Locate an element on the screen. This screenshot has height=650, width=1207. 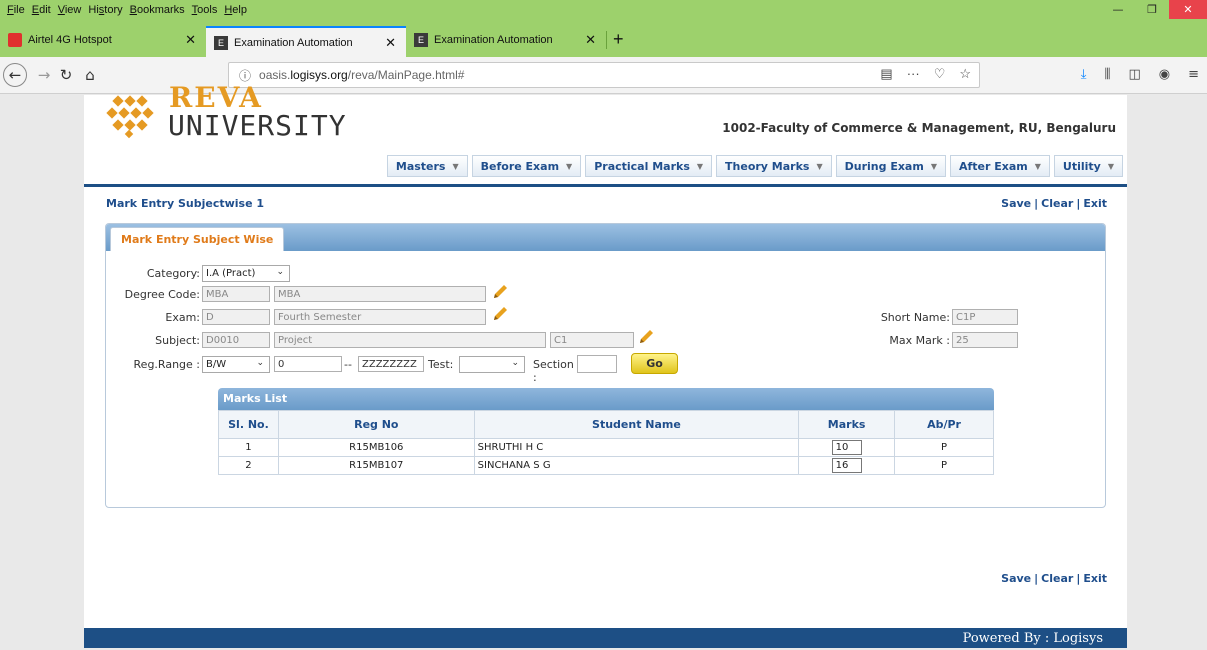
download-icon: ⤓ is located at coordinates (1084, 74).